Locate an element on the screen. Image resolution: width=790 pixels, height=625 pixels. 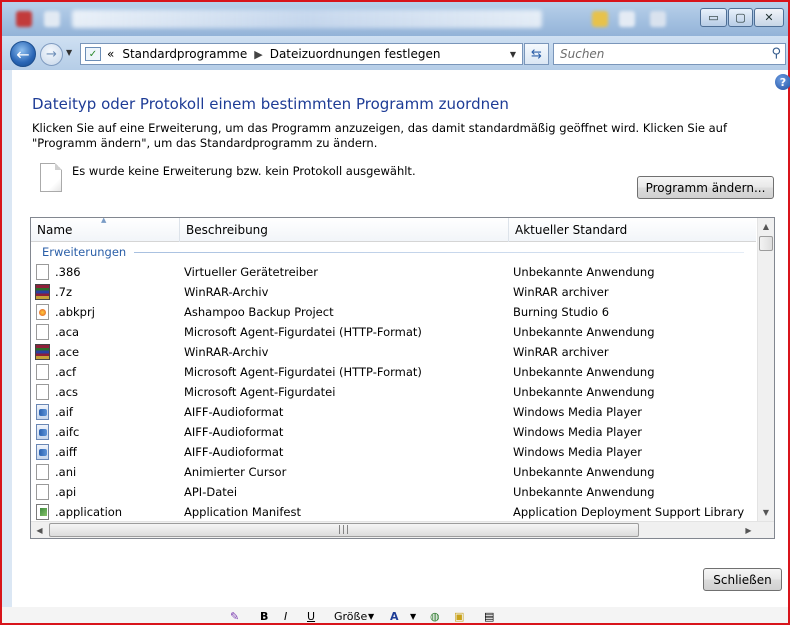
extension-default-program: Application Deployment Support Library is located at coordinates (629, 512).